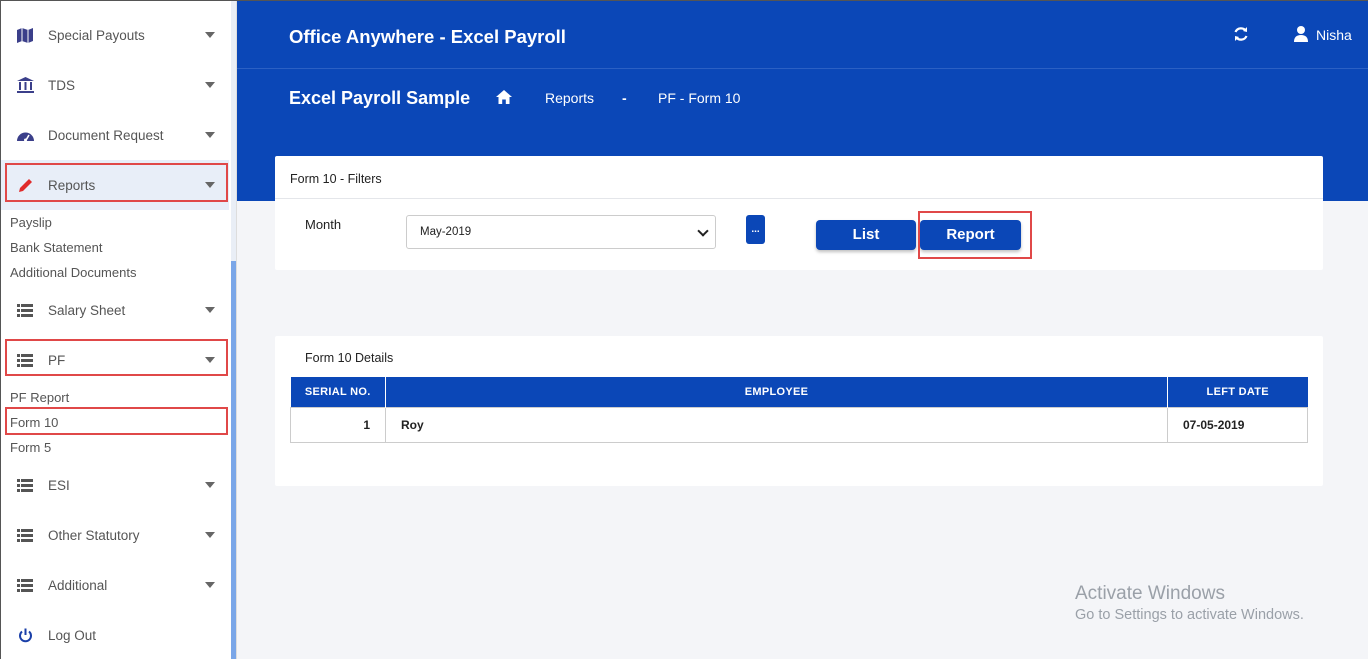 This screenshot has width=1368, height=659. What do you see at coordinates (799, 198) in the screenshot?
I see `filters-divider` at bounding box center [799, 198].